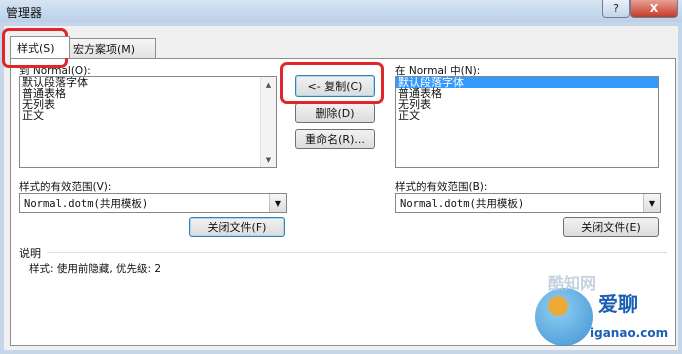 Image resolution: width=682 pixels, height=354 pixels. I want to click on tab-macro-items-label: 宏方案项(M), so click(104, 49).